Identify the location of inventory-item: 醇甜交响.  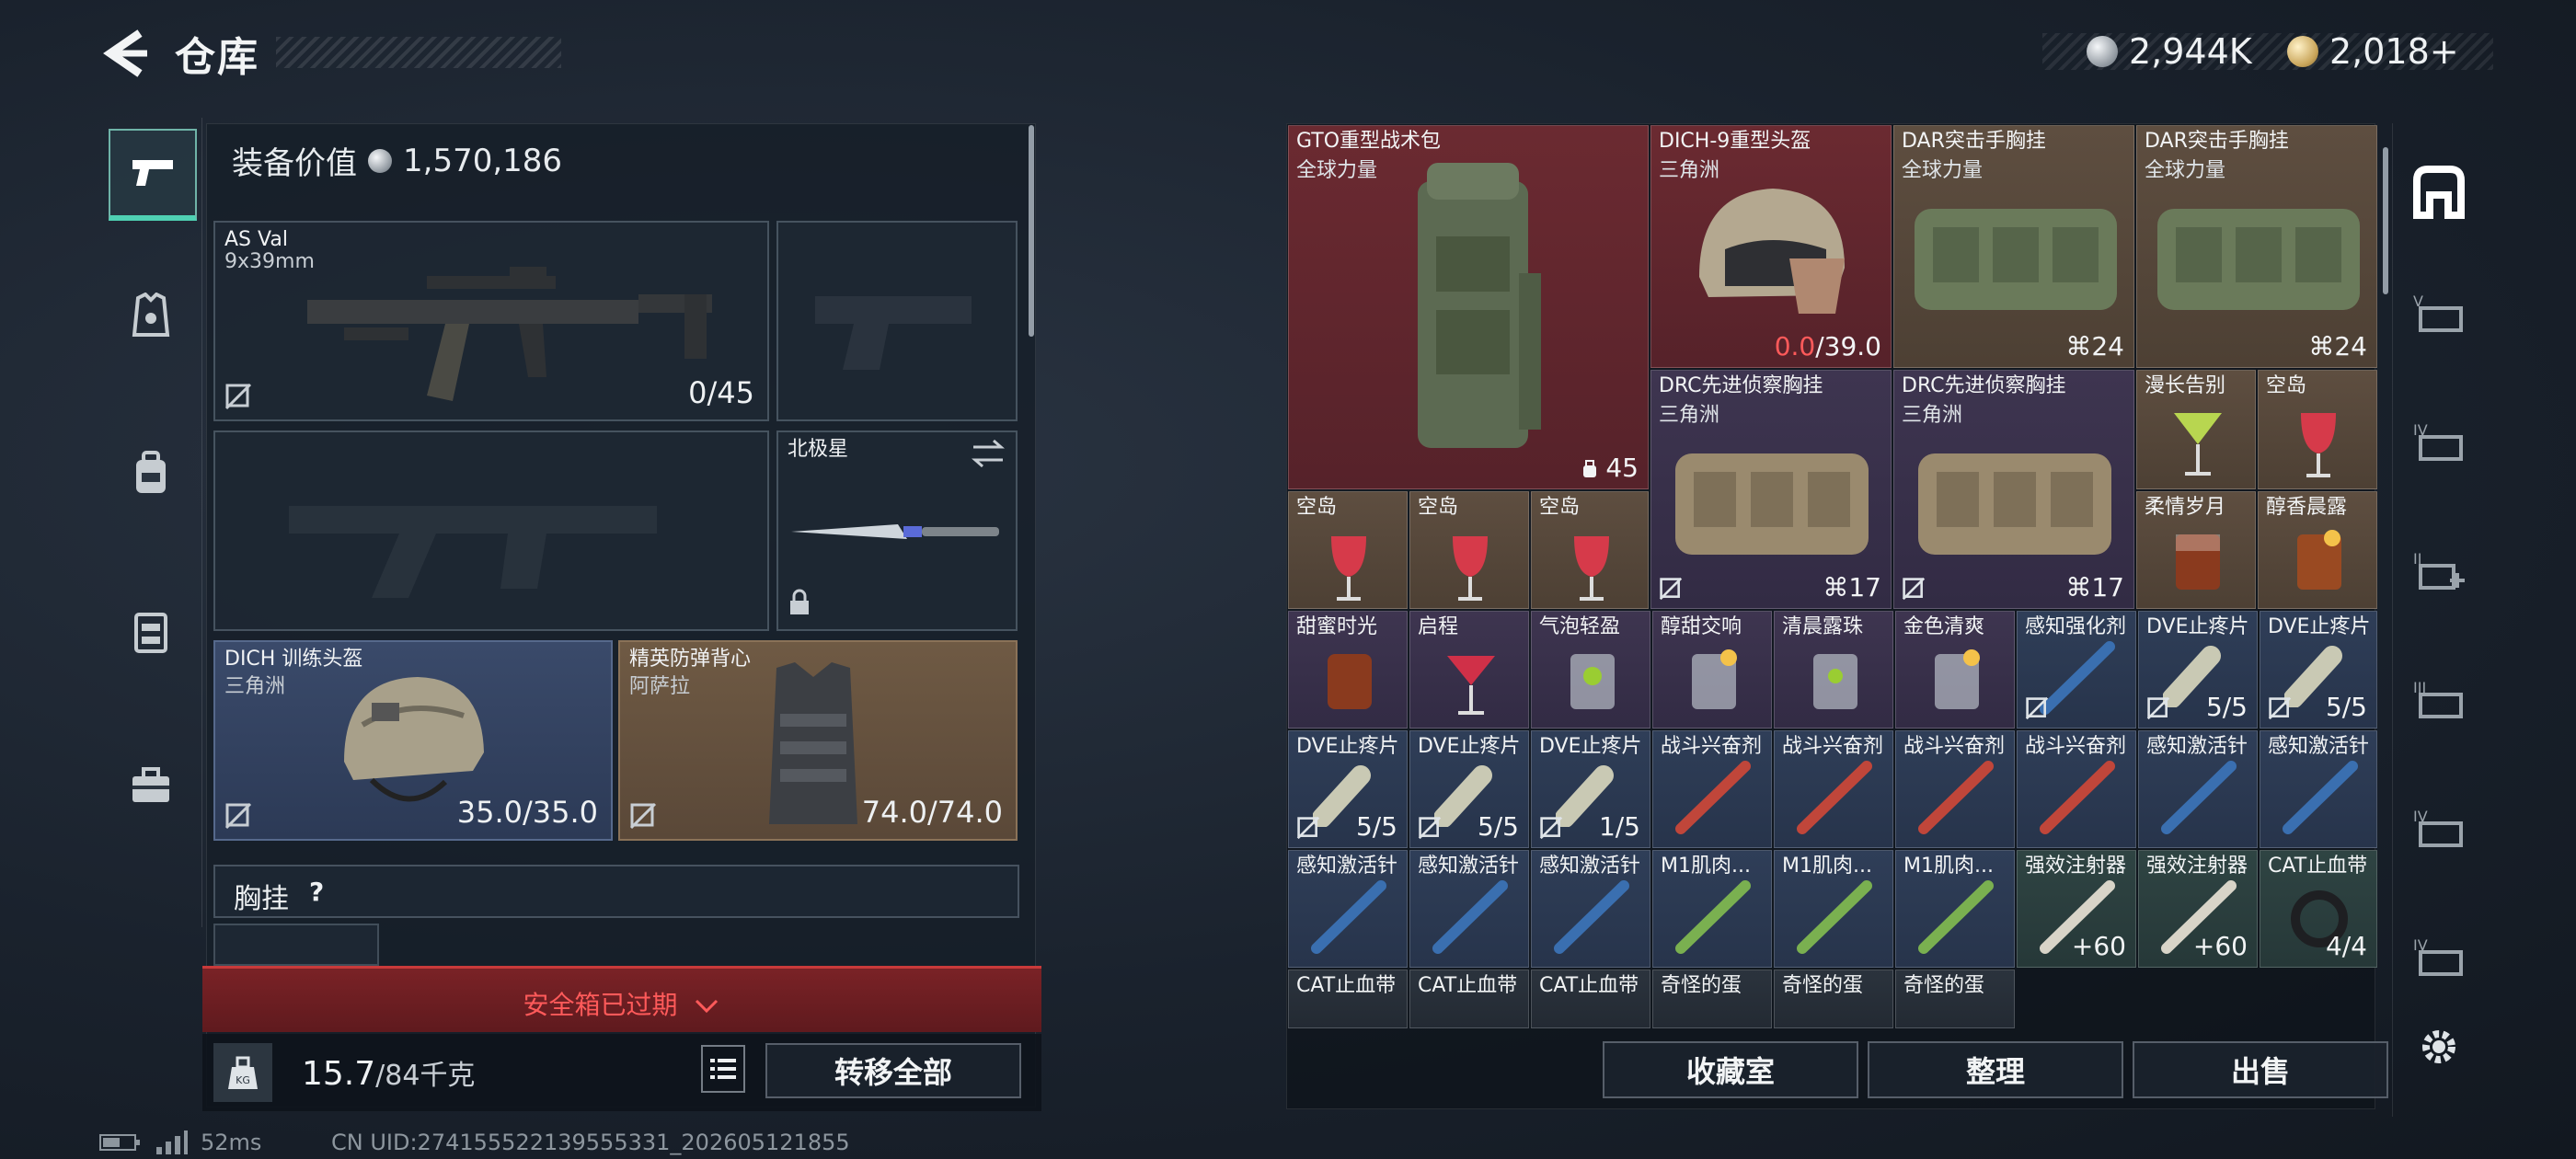
(1712, 670).